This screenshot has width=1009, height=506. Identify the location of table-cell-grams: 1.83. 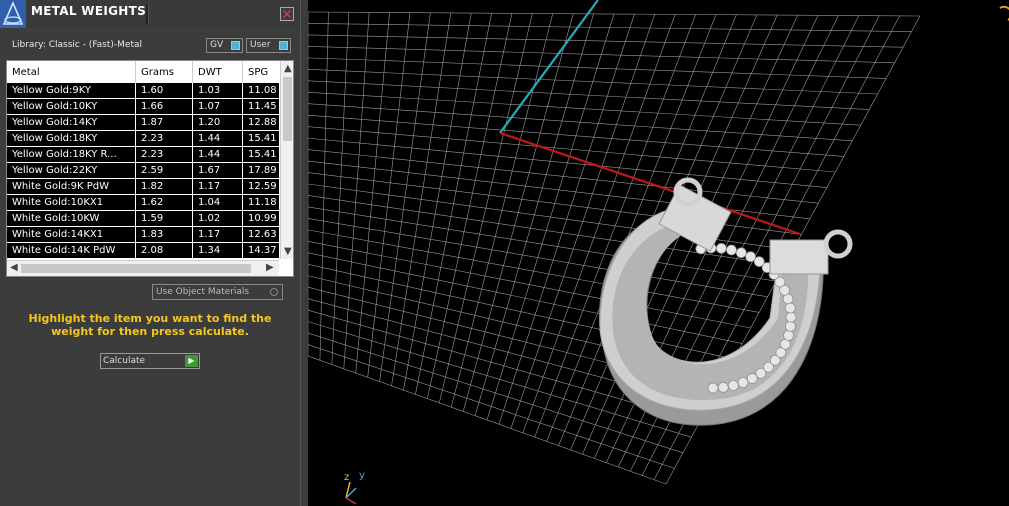
(164, 234).